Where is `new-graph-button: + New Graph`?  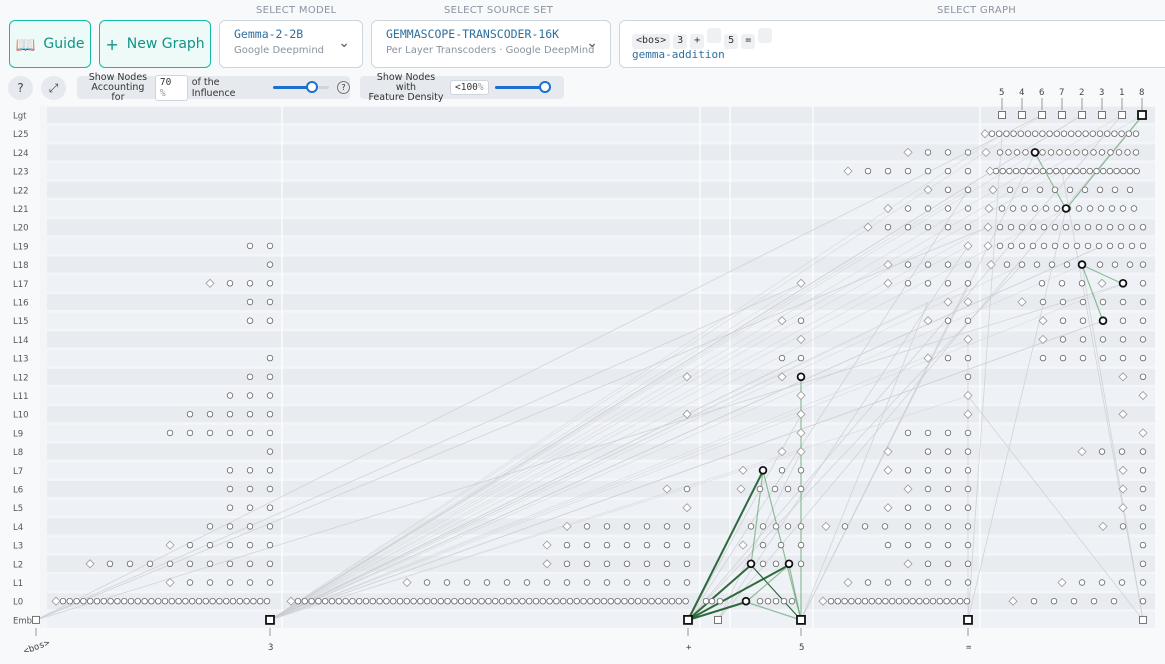
new-graph-button: + New Graph is located at coordinates (155, 44).